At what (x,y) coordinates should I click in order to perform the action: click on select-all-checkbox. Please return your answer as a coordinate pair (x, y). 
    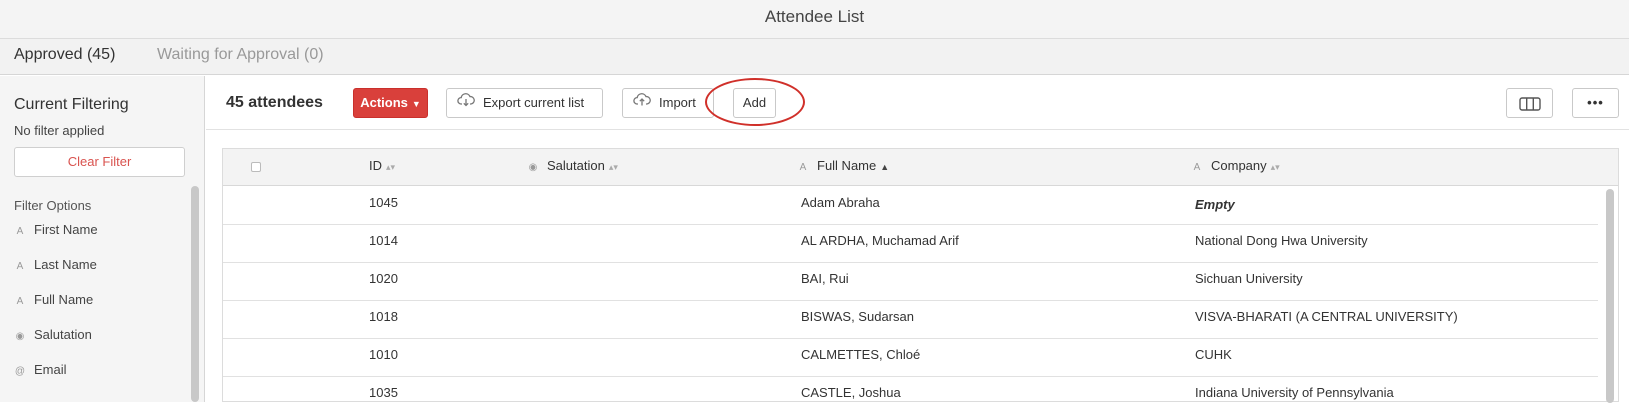
    Looking at the image, I should click on (256, 167).